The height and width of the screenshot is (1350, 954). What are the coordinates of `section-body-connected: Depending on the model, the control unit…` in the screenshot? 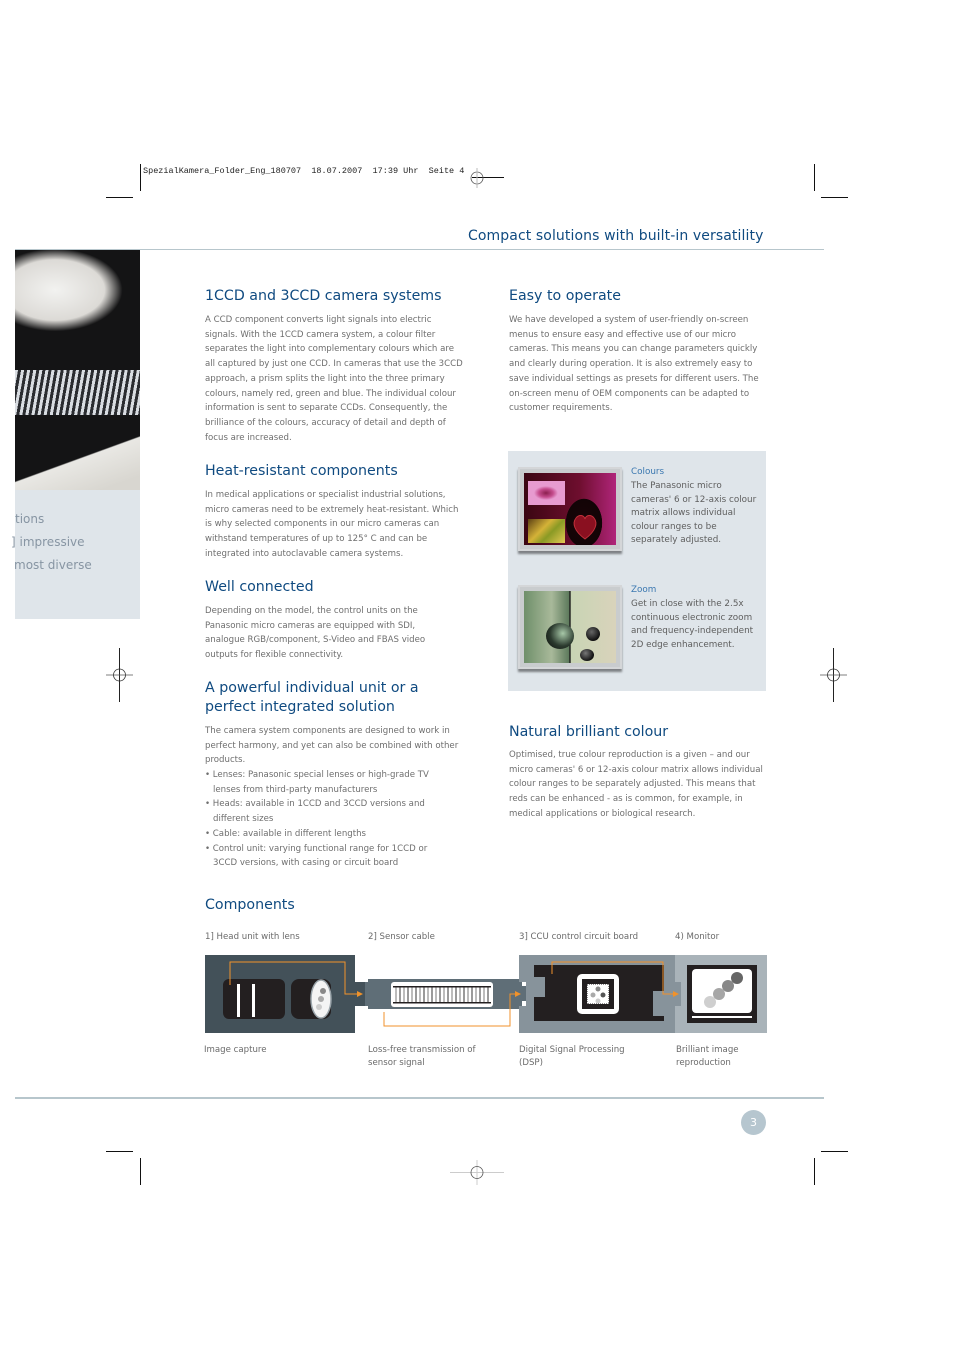 It's located at (315, 633).